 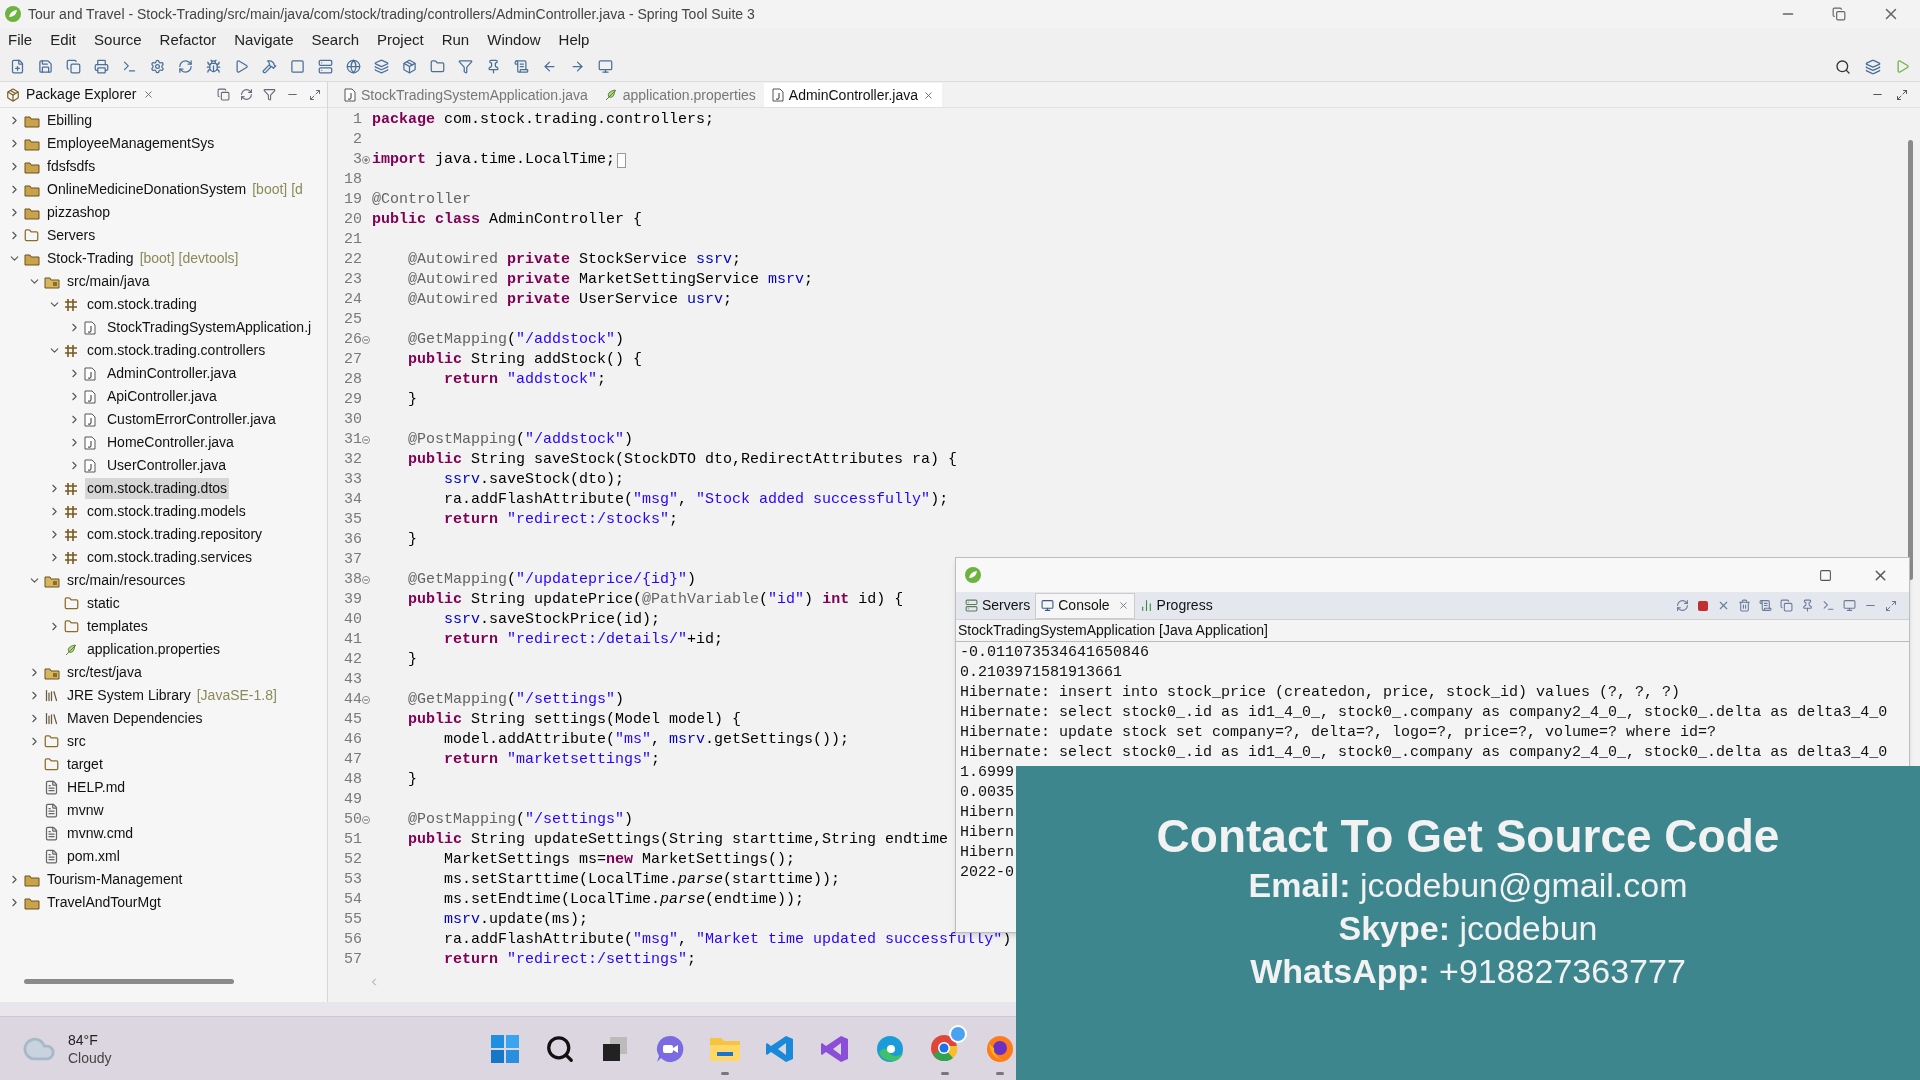 What do you see at coordinates (129, 981) in the screenshot?
I see `horizontal-scrollbar` at bounding box center [129, 981].